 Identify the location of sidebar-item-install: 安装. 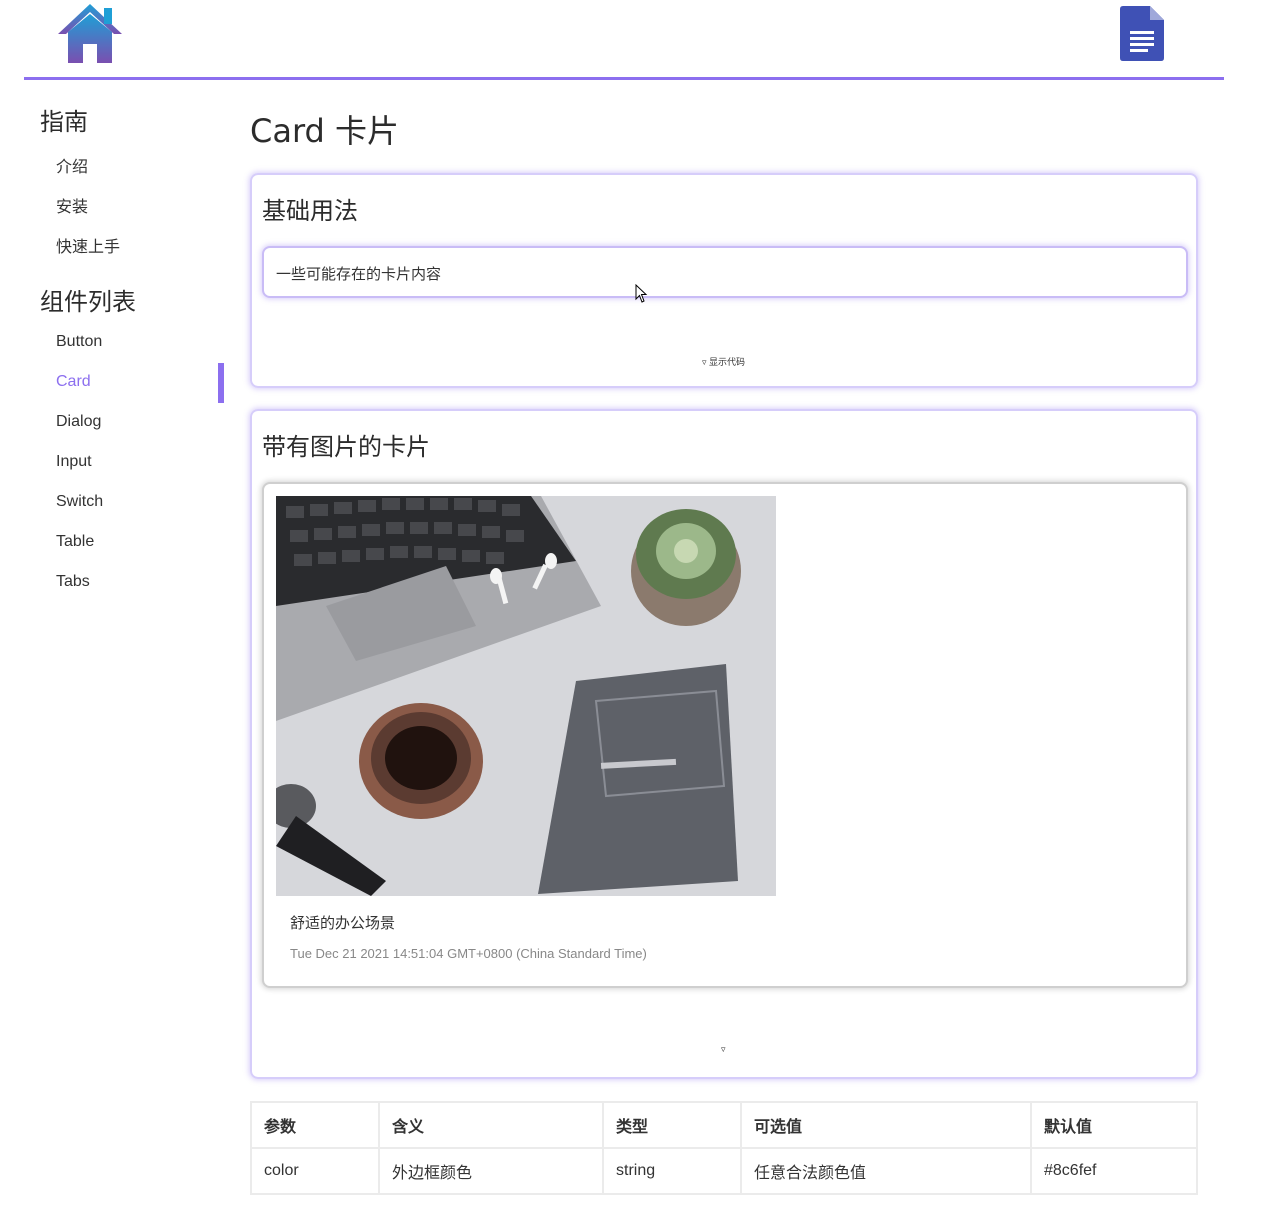
(72, 205).